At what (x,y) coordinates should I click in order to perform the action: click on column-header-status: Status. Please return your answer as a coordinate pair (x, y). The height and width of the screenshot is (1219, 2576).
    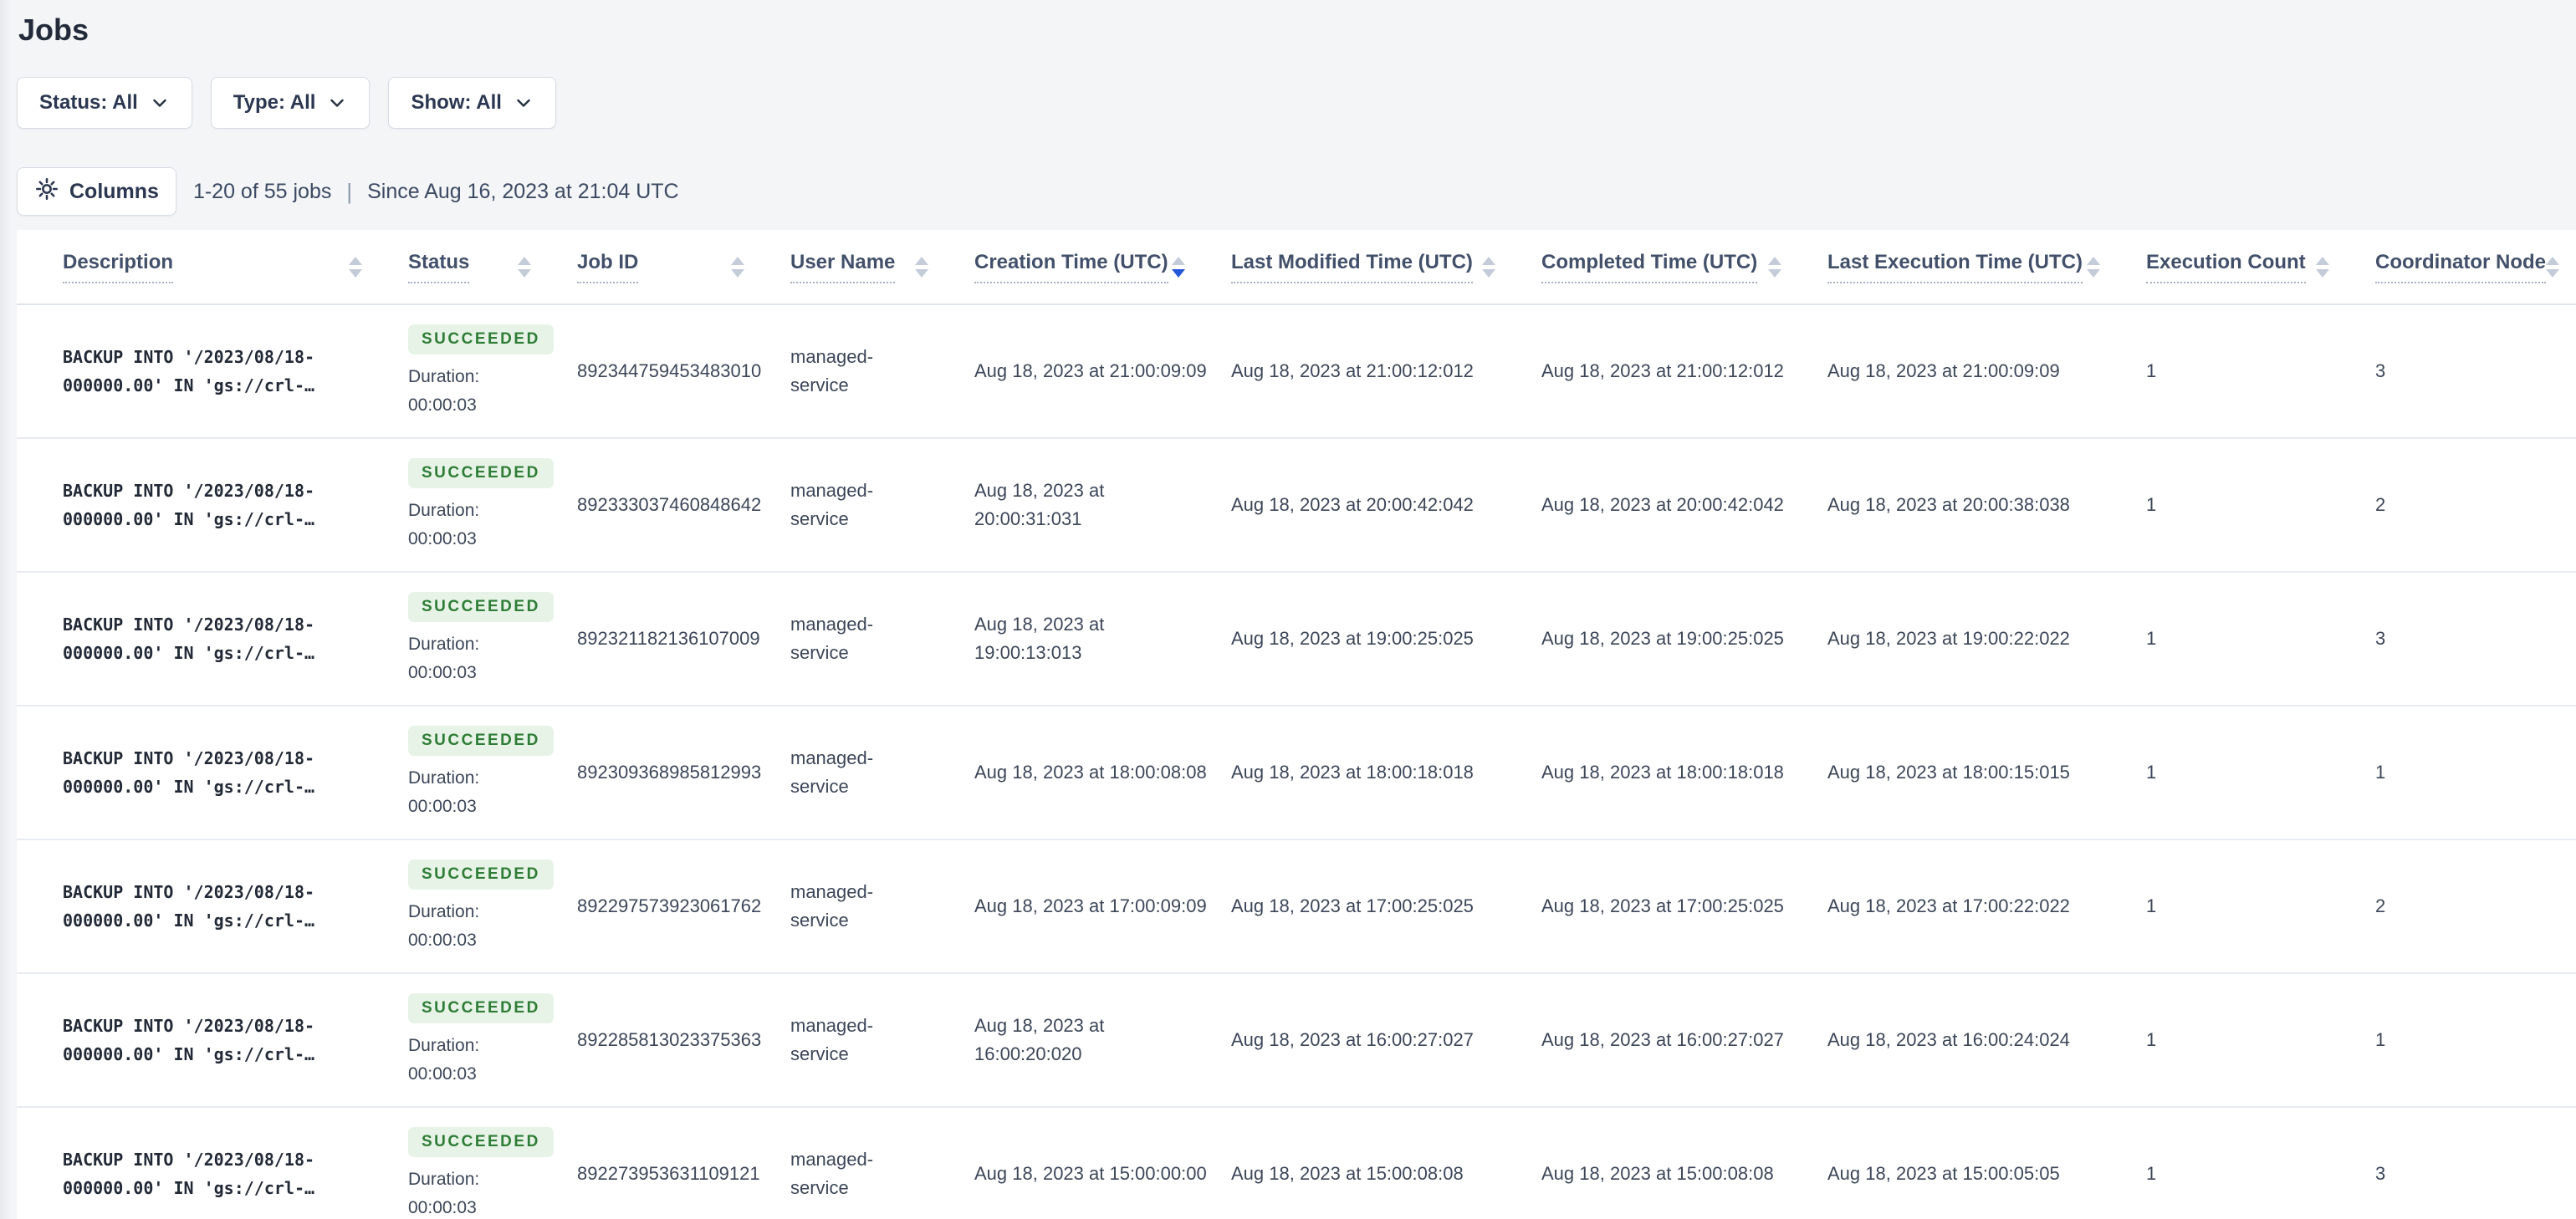
    Looking at the image, I should click on (492, 267).